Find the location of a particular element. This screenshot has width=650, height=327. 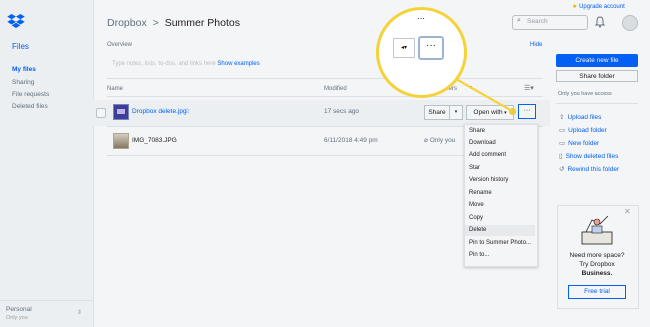

promo-line-2: Try Dropbox is located at coordinates (597, 264).